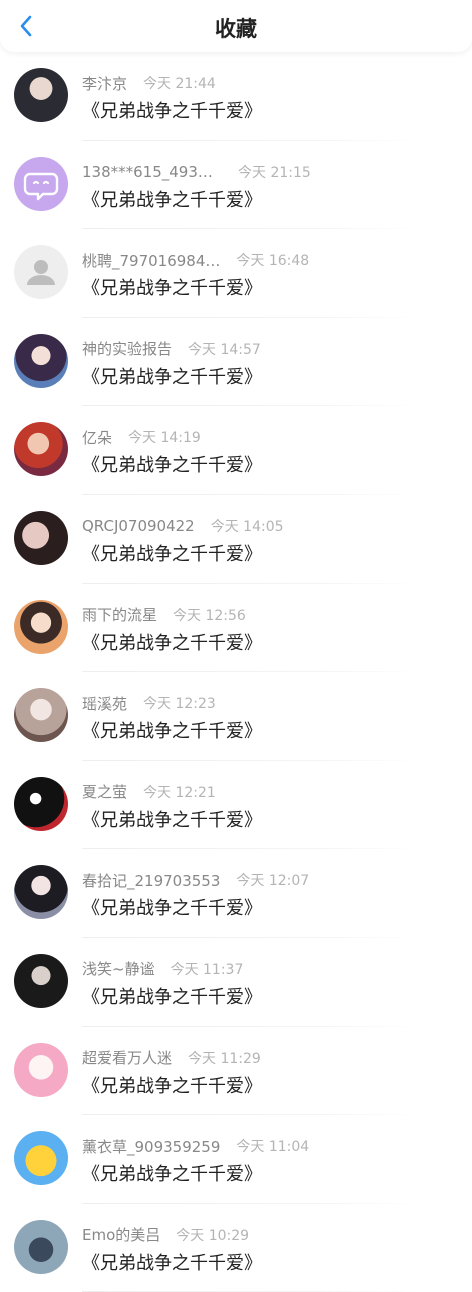 The image size is (472, 1292). I want to click on item-meta: 亿朵 今天 14:19, so click(141, 437).